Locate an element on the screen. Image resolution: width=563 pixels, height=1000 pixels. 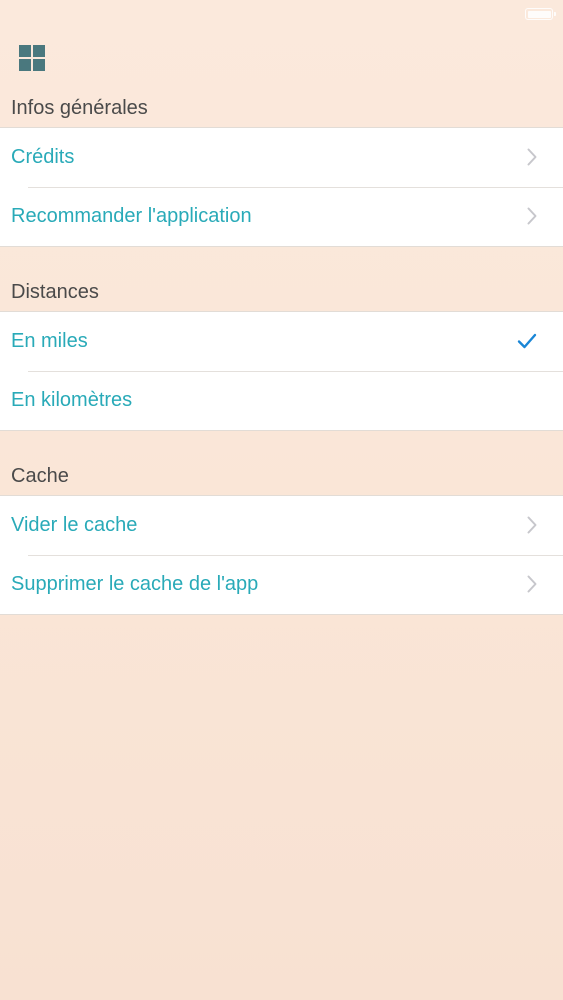
grid-menu-button is located at coordinates (32, 58).